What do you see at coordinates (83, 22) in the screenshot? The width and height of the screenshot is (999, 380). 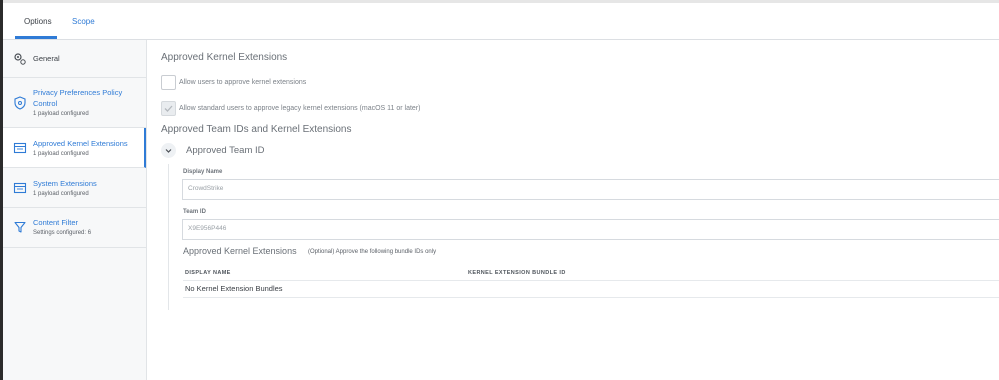 I see `tab-scope: Scope` at bounding box center [83, 22].